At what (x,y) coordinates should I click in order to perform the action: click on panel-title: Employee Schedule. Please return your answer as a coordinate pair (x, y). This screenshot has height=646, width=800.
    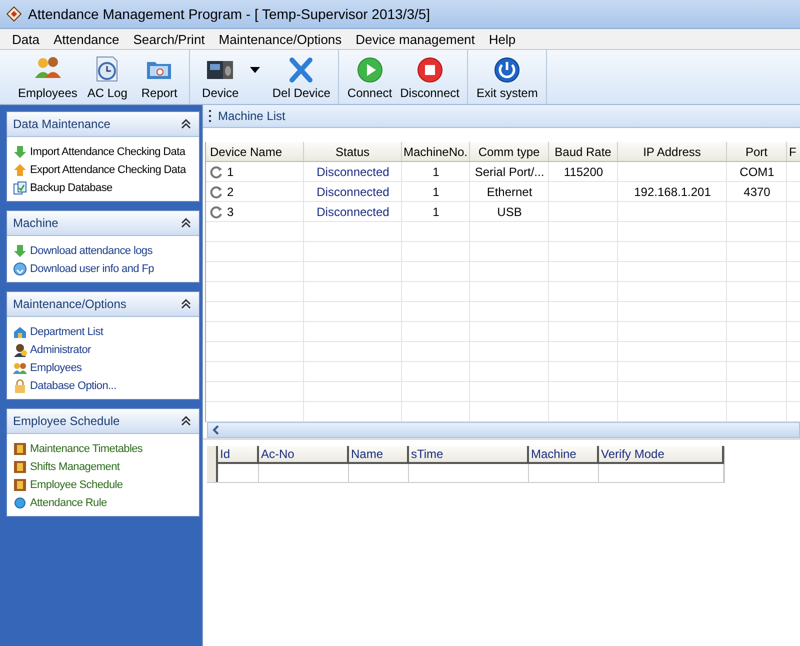
    Looking at the image, I should click on (66, 421).